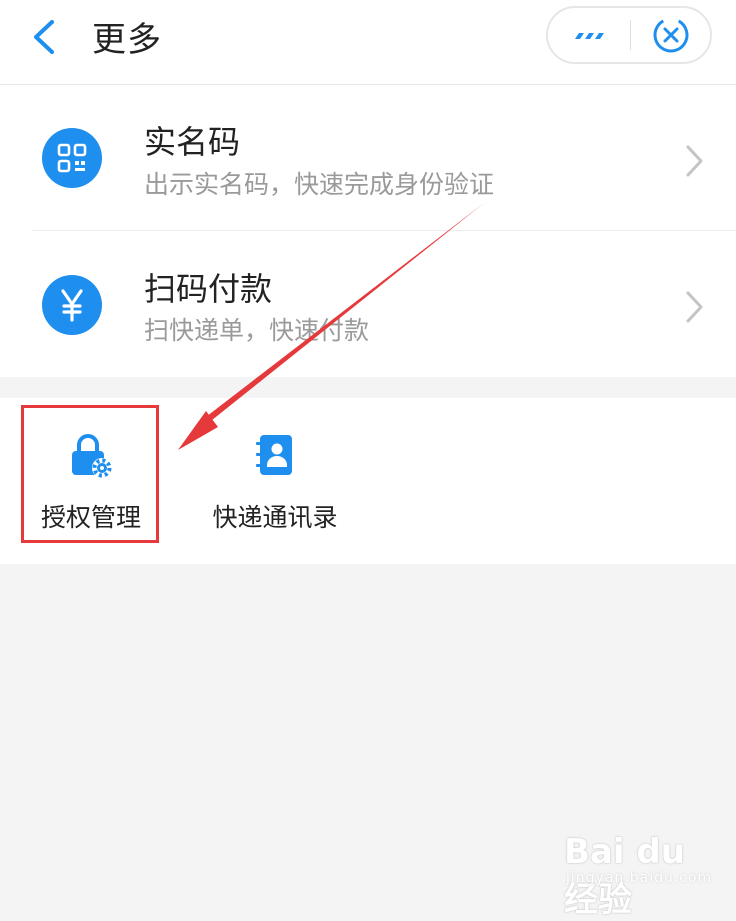  I want to click on grid-item-courier-contacts: 快递通讯录, so click(275, 481).